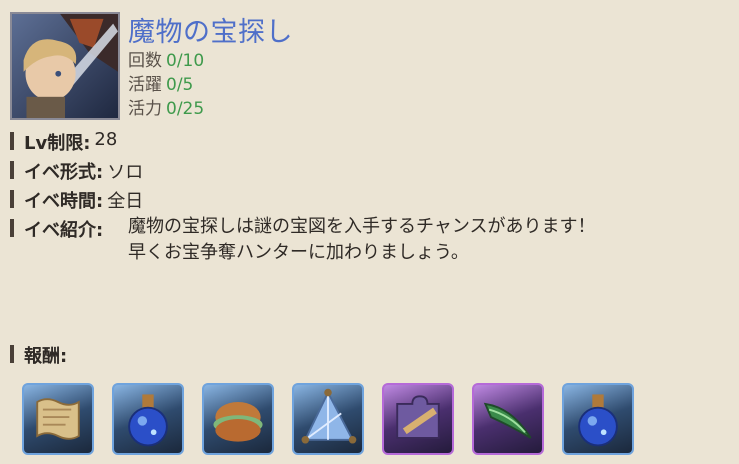 Image resolution: width=739 pixels, height=464 pixels. Describe the element at coordinates (210, 32) in the screenshot. I see `event-title: 魔物の宝探し` at that location.